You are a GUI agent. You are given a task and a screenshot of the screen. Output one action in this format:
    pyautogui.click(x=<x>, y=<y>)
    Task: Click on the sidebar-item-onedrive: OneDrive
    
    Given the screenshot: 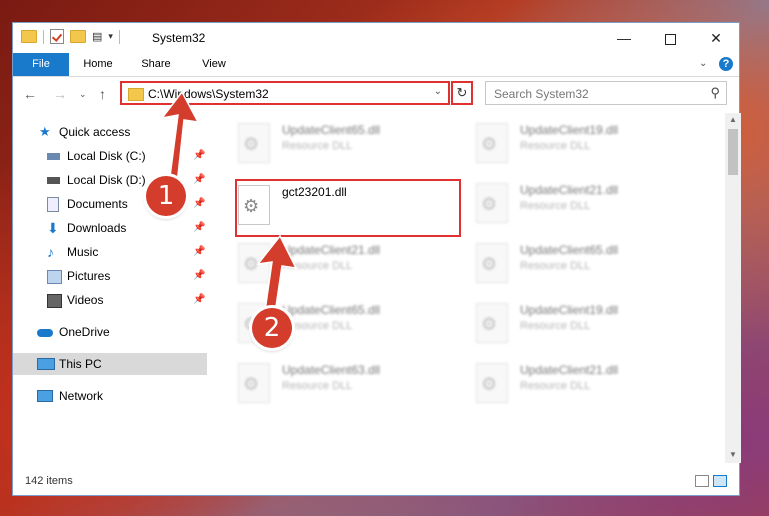 What is the action you would take?
    pyautogui.click(x=110, y=332)
    